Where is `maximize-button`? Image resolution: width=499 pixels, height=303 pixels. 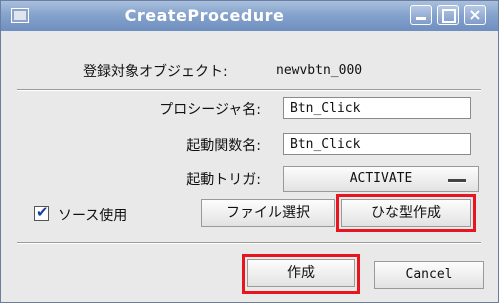 maximize-button is located at coordinates (448, 15).